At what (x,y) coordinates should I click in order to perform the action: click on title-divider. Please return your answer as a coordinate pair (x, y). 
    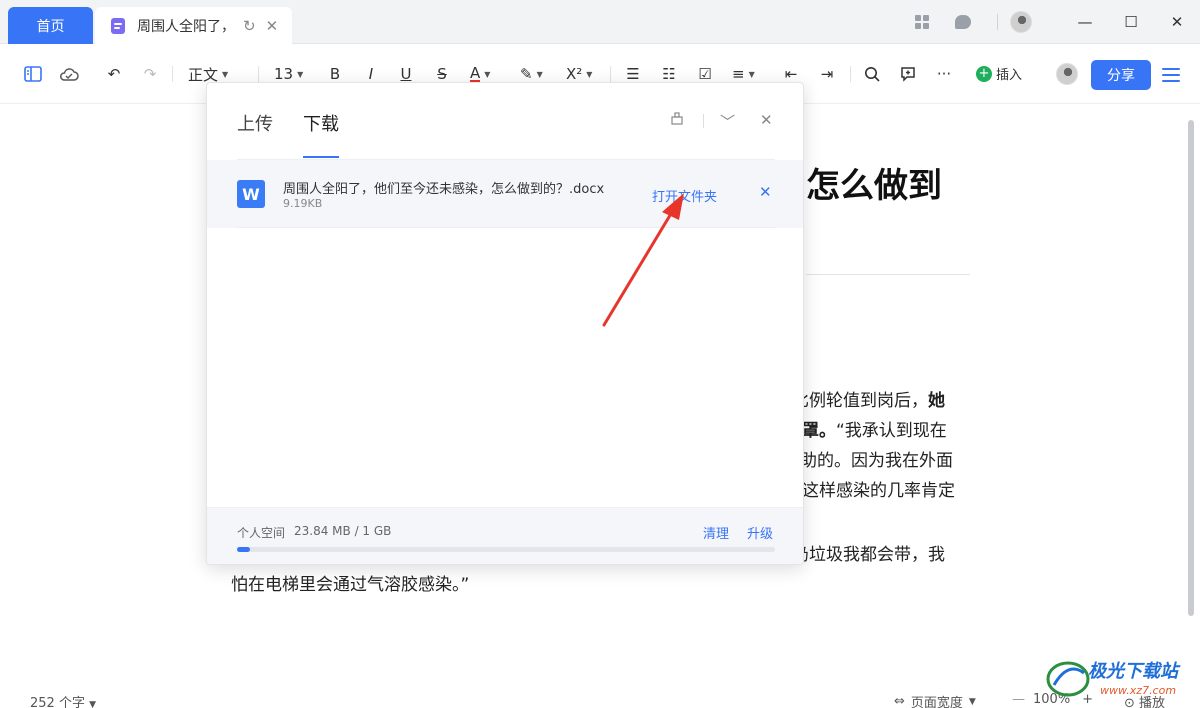
    Looking at the image, I should click on (888, 274).